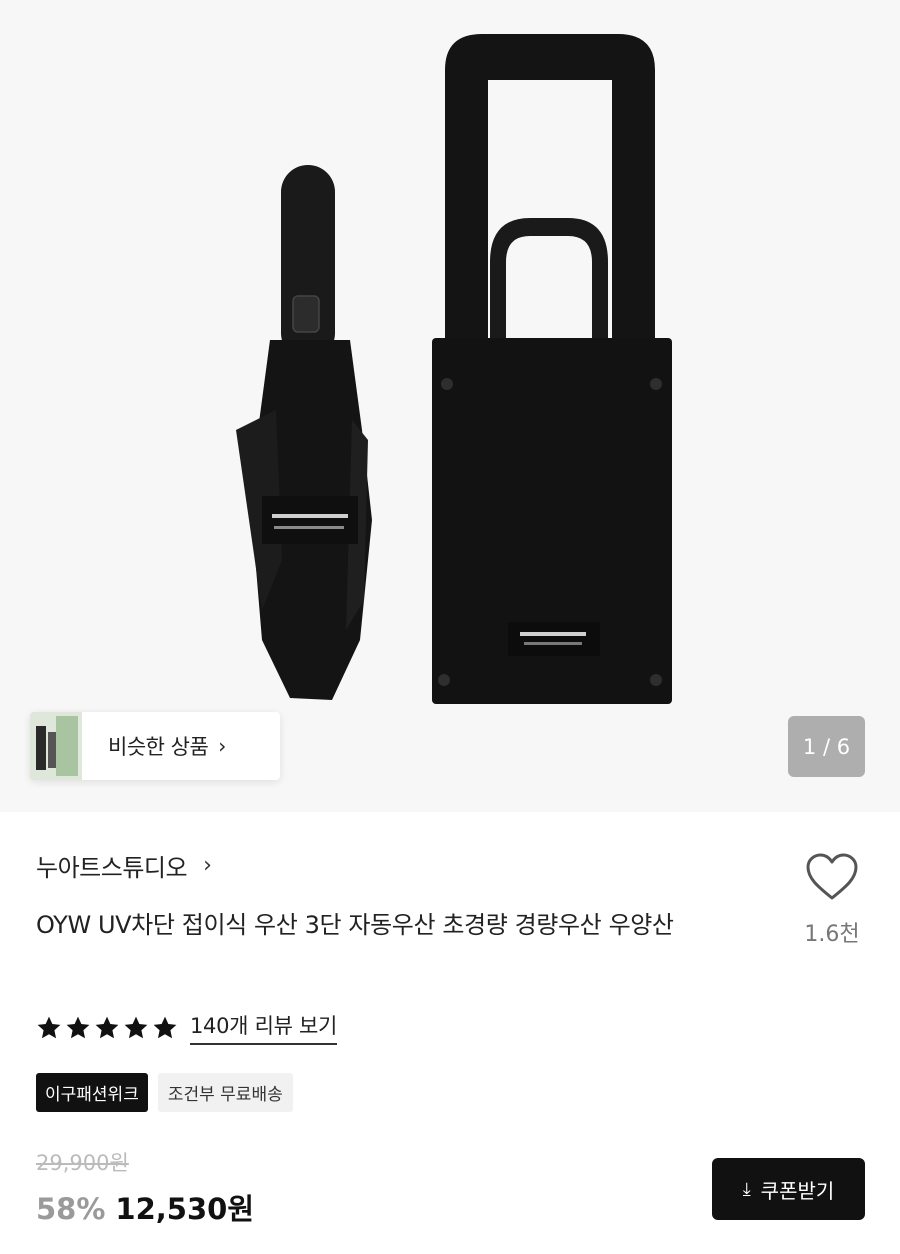  I want to click on like-button: 1.6천, so click(832, 900).